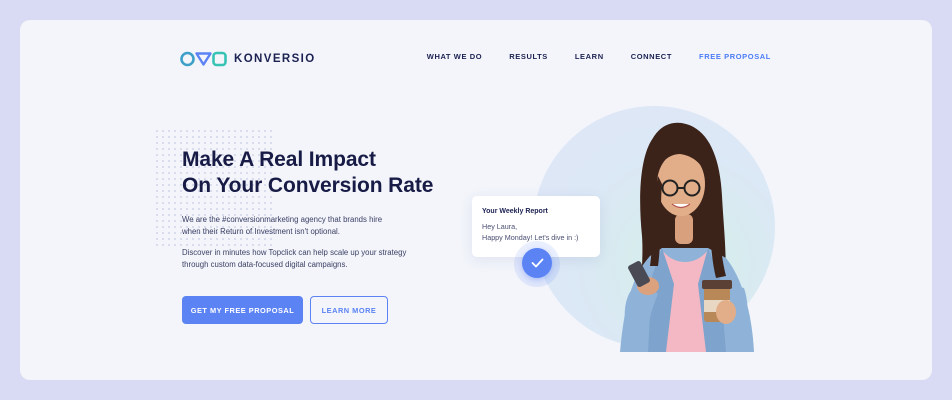 This screenshot has width=952, height=400. What do you see at coordinates (349, 310) in the screenshot?
I see `learn-more-button: LEARN MORE` at bounding box center [349, 310].